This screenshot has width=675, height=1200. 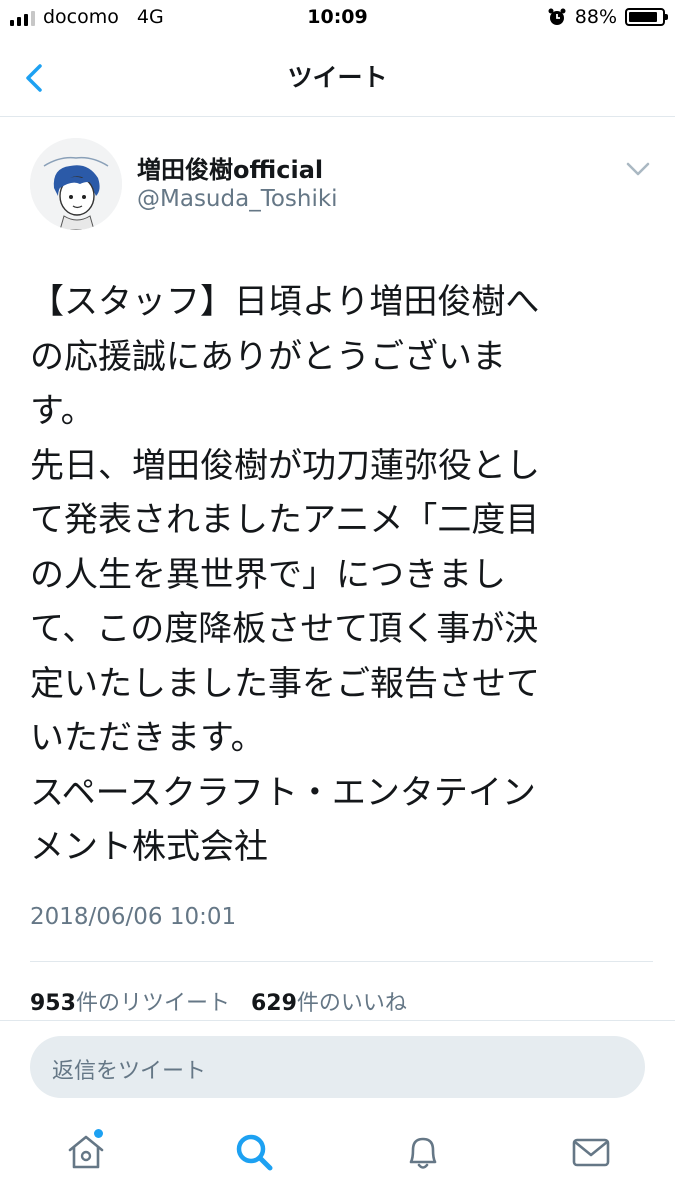 I want to click on tweet-text-line: 【スタッフ】日頃より増田俊樹へ, so click(x=285, y=302).